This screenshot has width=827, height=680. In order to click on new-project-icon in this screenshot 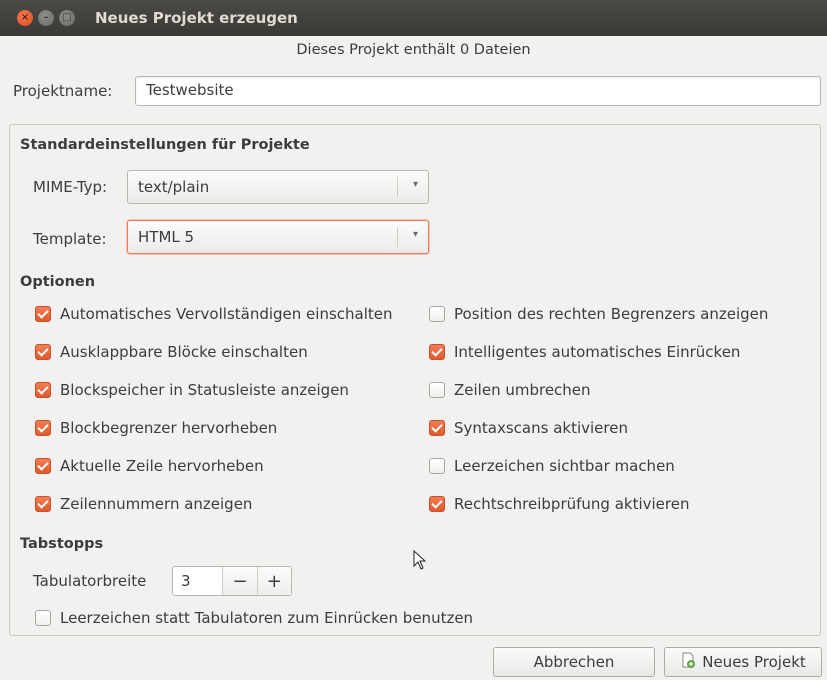, I will do `click(688, 662)`.